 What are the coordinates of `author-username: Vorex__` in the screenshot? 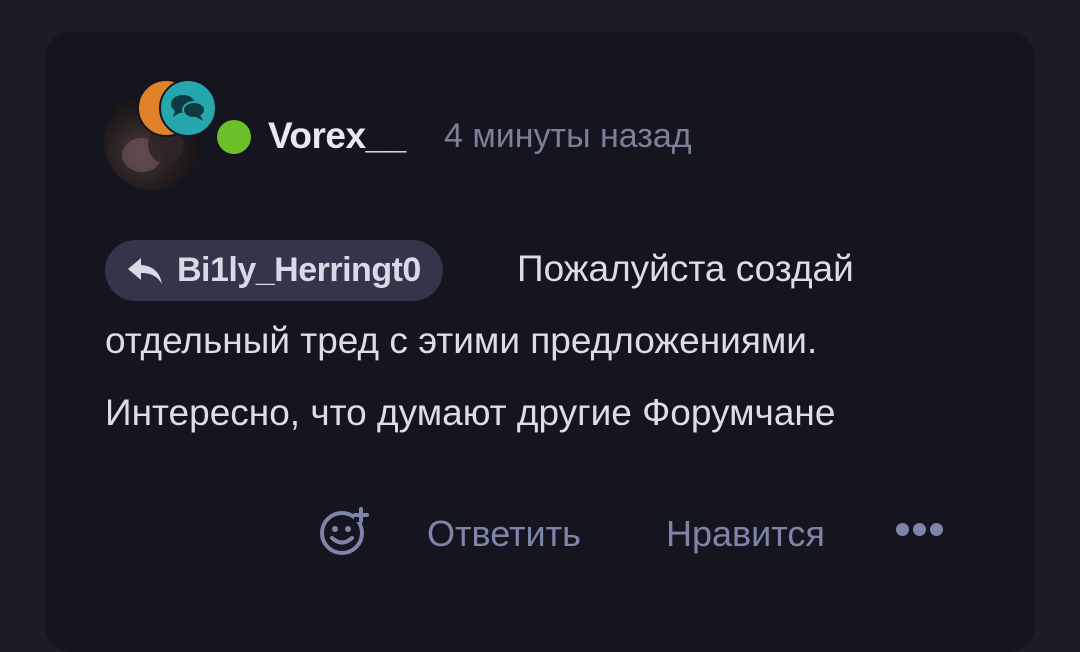 It's located at (337, 136).